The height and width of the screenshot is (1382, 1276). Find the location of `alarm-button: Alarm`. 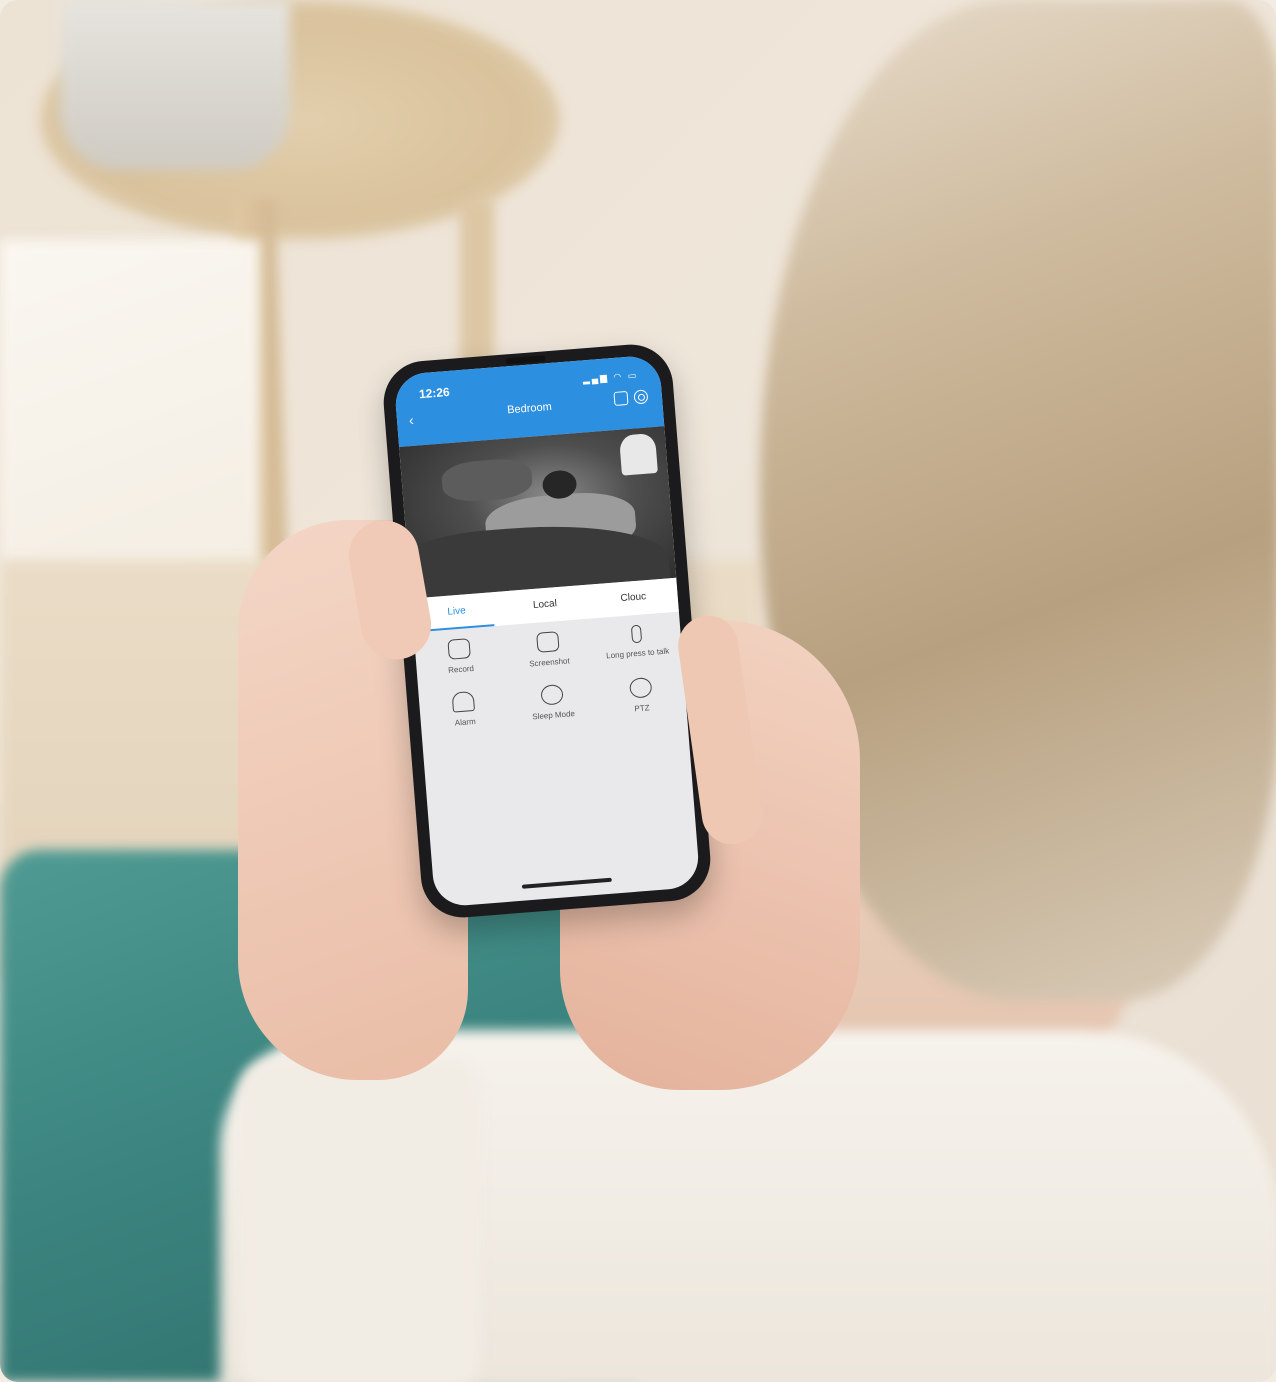

alarm-button: Alarm is located at coordinates (464, 709).